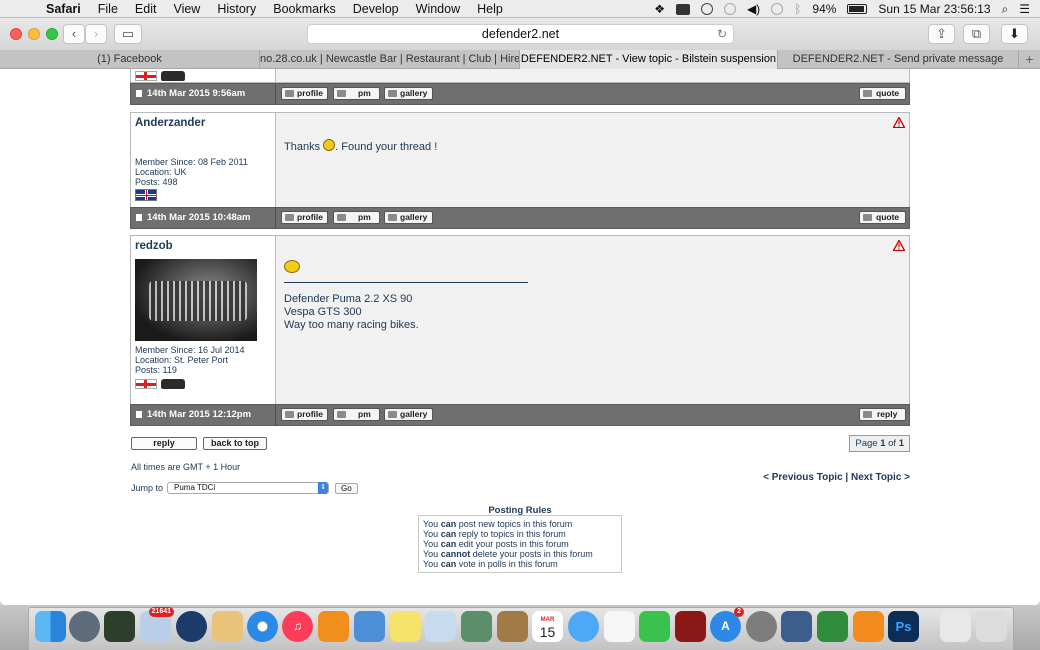 Image resolution: width=1040 pixels, height=650 pixels. Describe the element at coordinates (880, 477) in the screenshot. I see `next-topic-link: Next Topic >` at that location.